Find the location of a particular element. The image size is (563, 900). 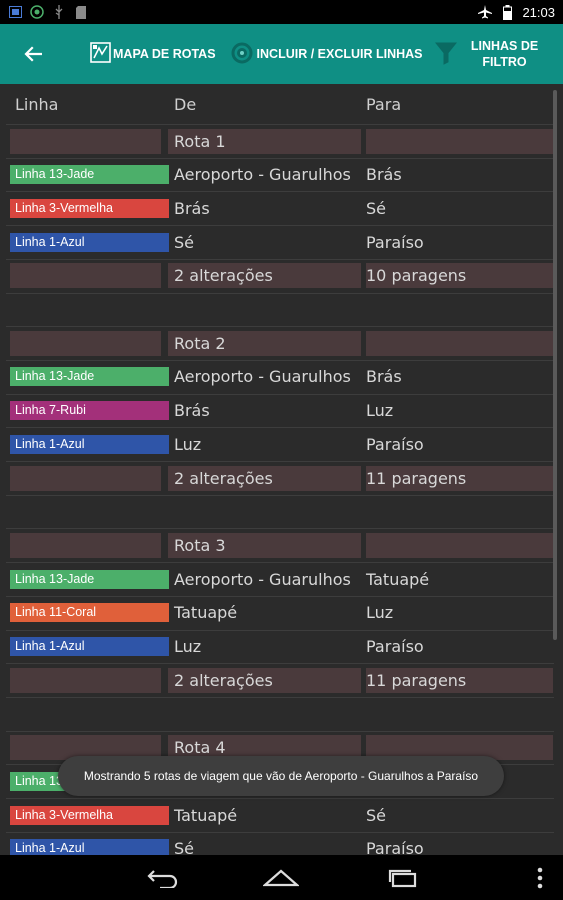

nav-recents-button is located at coordinates (403, 878).